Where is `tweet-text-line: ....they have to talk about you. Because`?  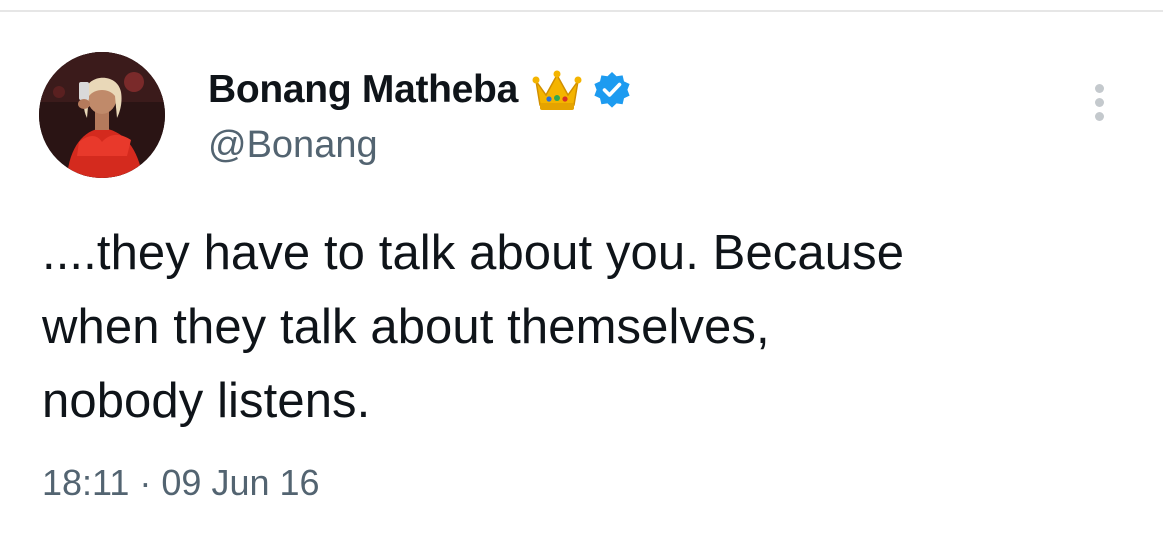
tweet-text-line: ....they have to talk about you. Because is located at coordinates (473, 253).